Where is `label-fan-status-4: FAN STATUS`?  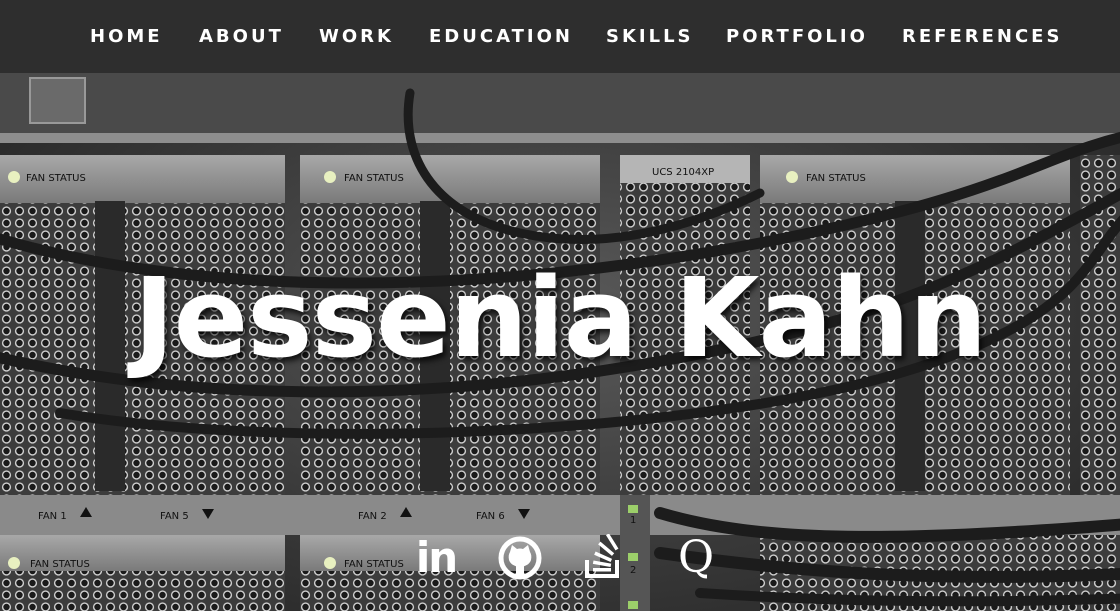
label-fan-status-4: FAN STATUS is located at coordinates (60, 564).